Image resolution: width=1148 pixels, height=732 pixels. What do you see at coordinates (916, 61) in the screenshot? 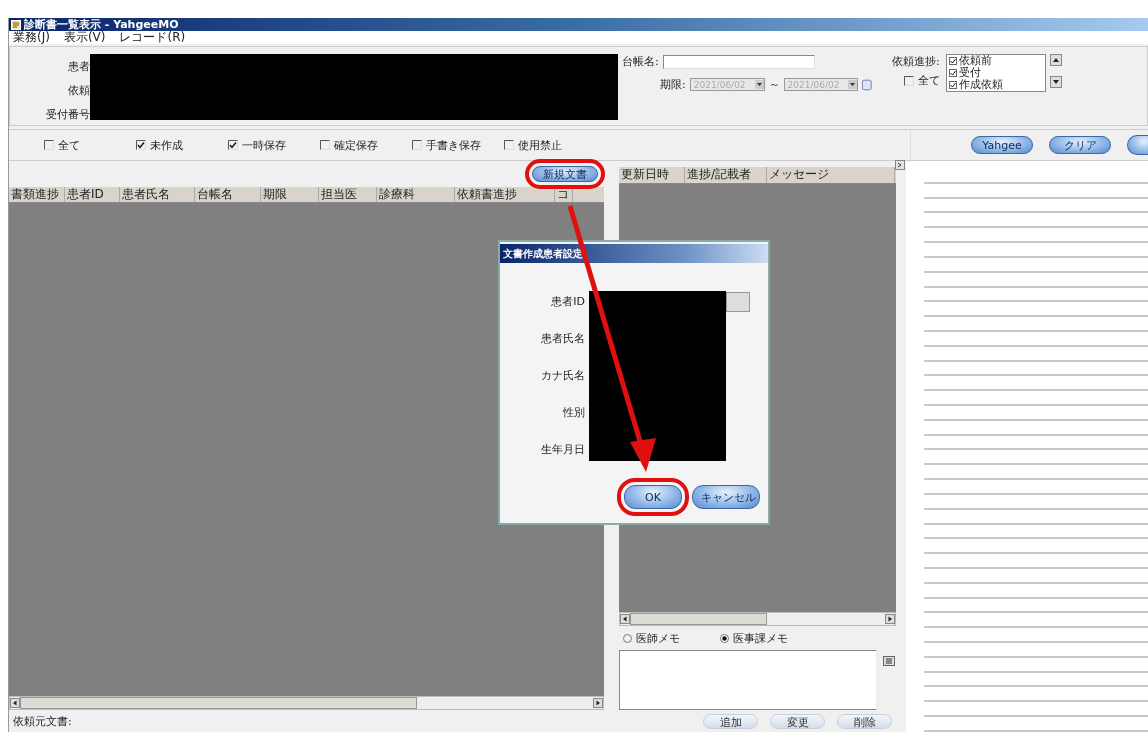
I see `field-label: 依頼進捗:` at bounding box center [916, 61].